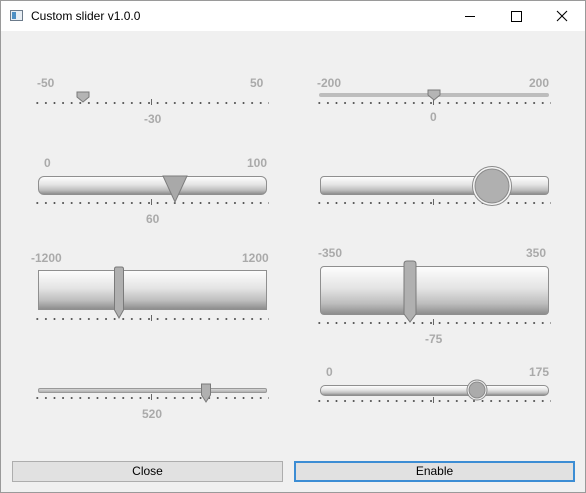 The width and height of the screenshot is (586, 493). Describe the element at coordinates (152, 390) in the screenshot. I see `slider-7-track` at that location.